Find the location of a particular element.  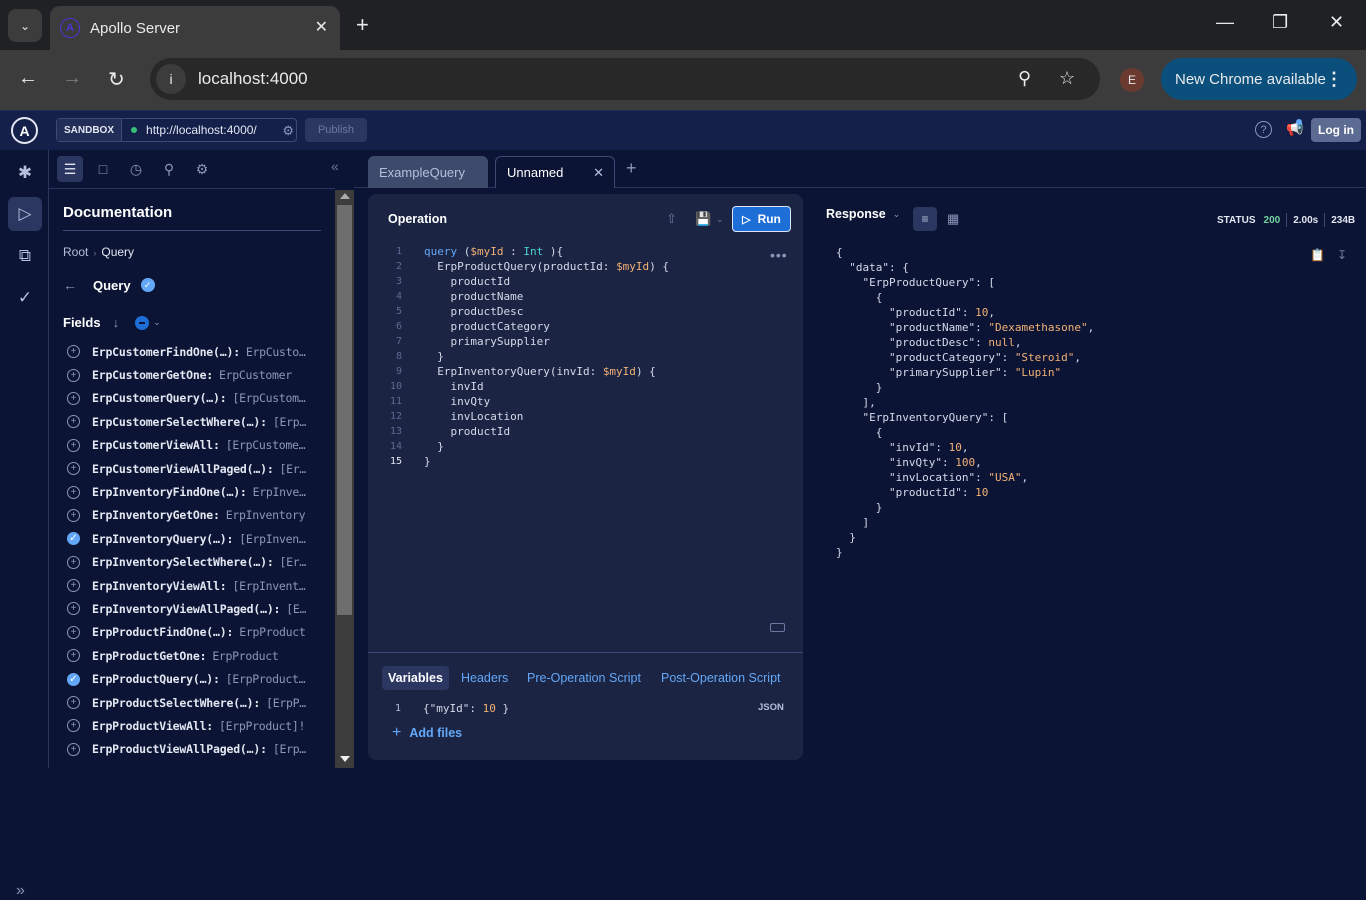

menu-dots-icon: ⋮ is located at coordinates (1334, 79).